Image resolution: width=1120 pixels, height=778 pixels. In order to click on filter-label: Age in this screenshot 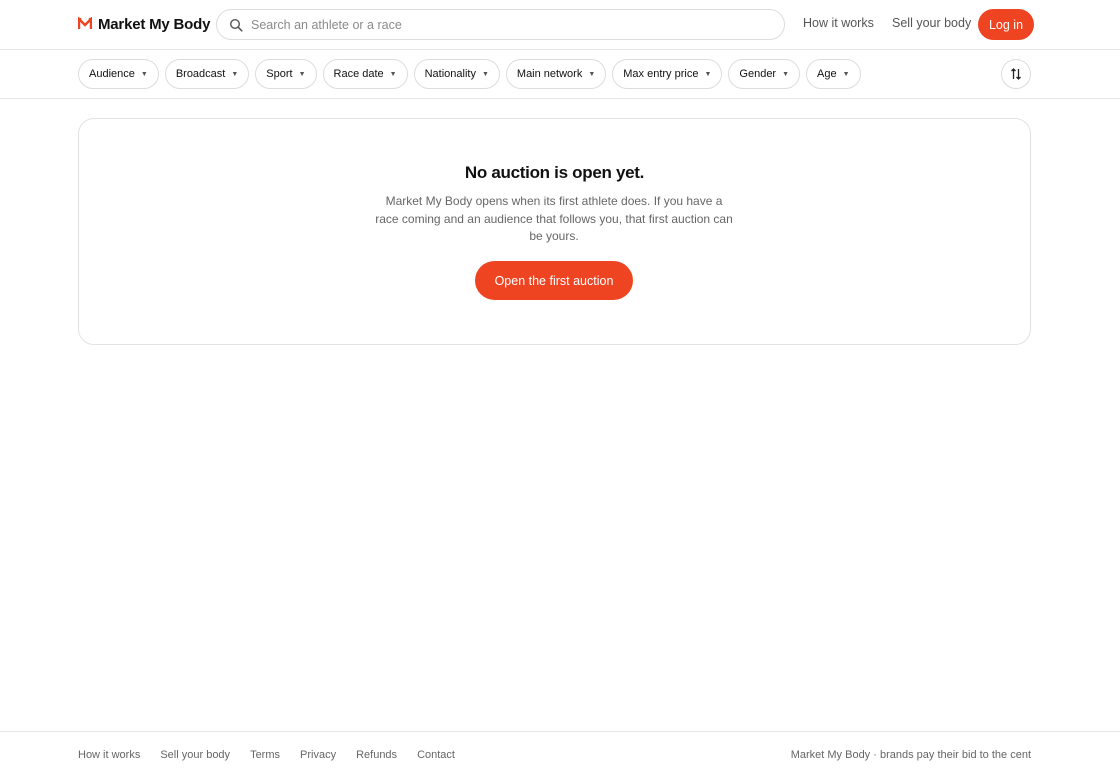, I will do `click(827, 74)`.